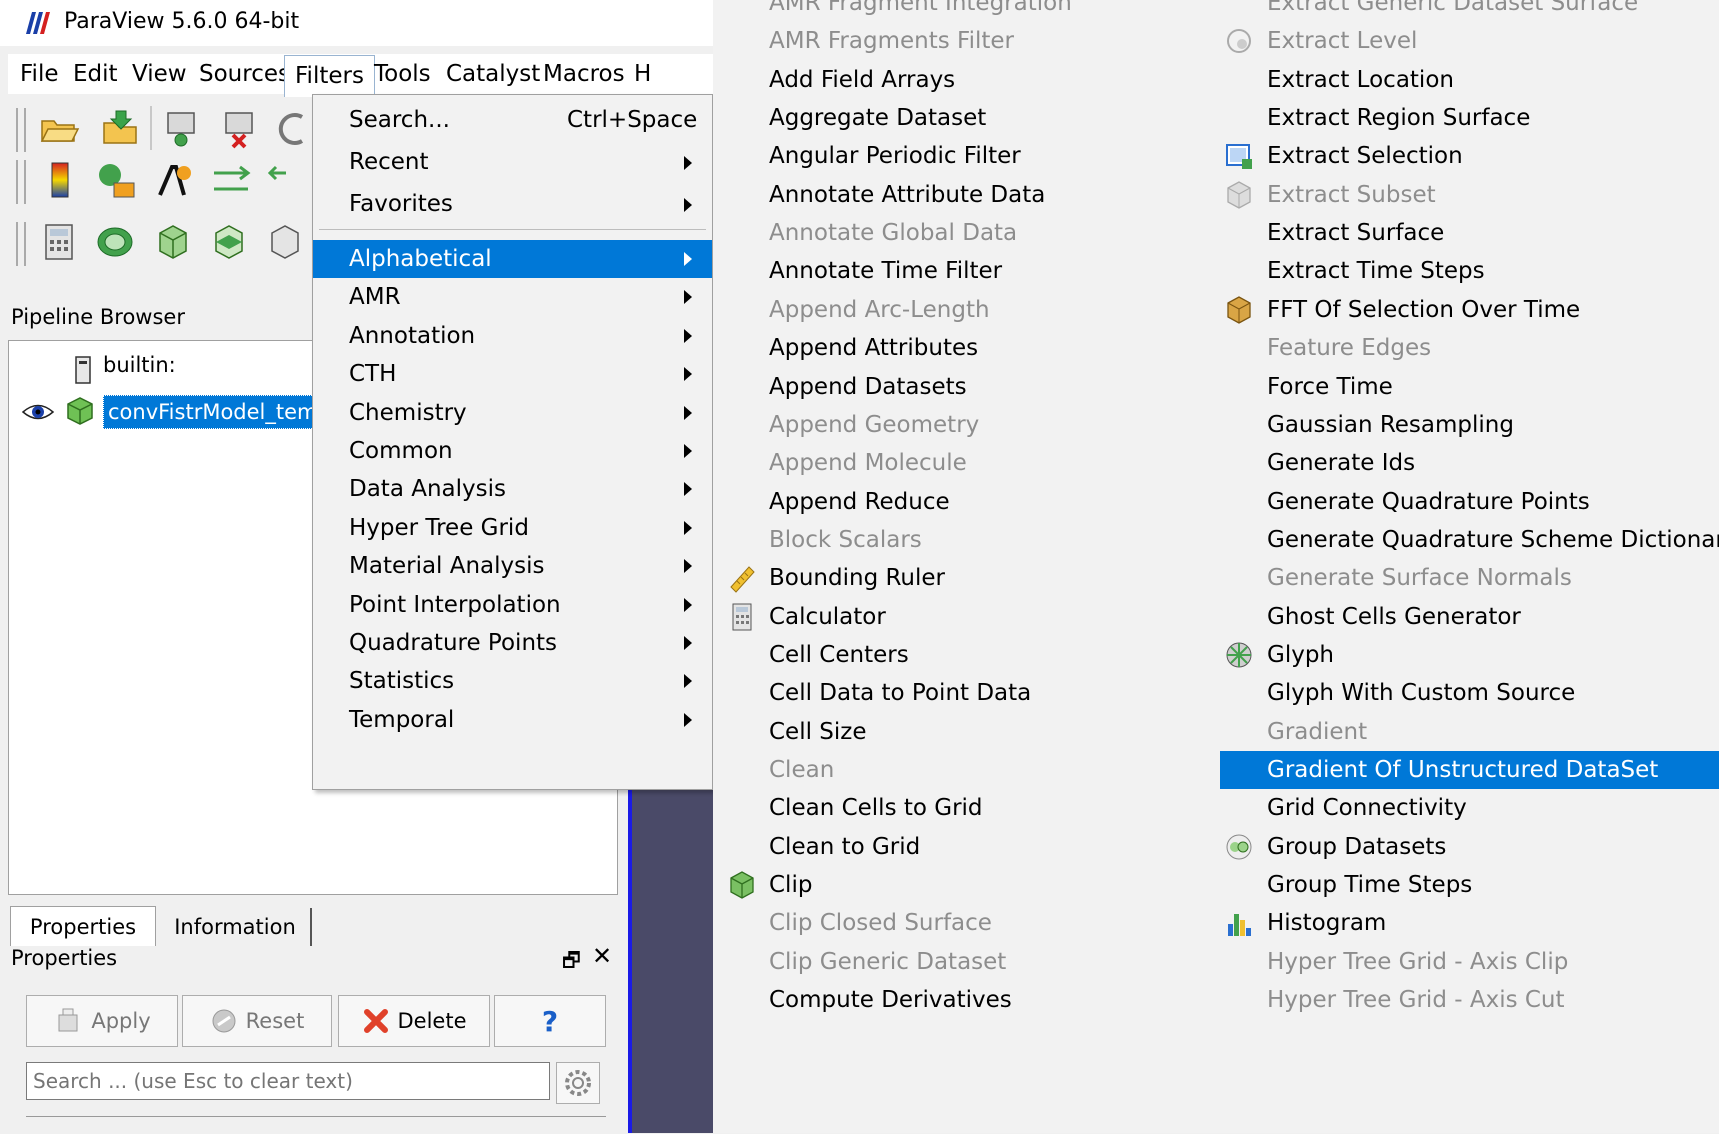 This screenshot has height=1134, width=1719. What do you see at coordinates (181, 128) in the screenshot?
I see `connect-server-icon` at bounding box center [181, 128].